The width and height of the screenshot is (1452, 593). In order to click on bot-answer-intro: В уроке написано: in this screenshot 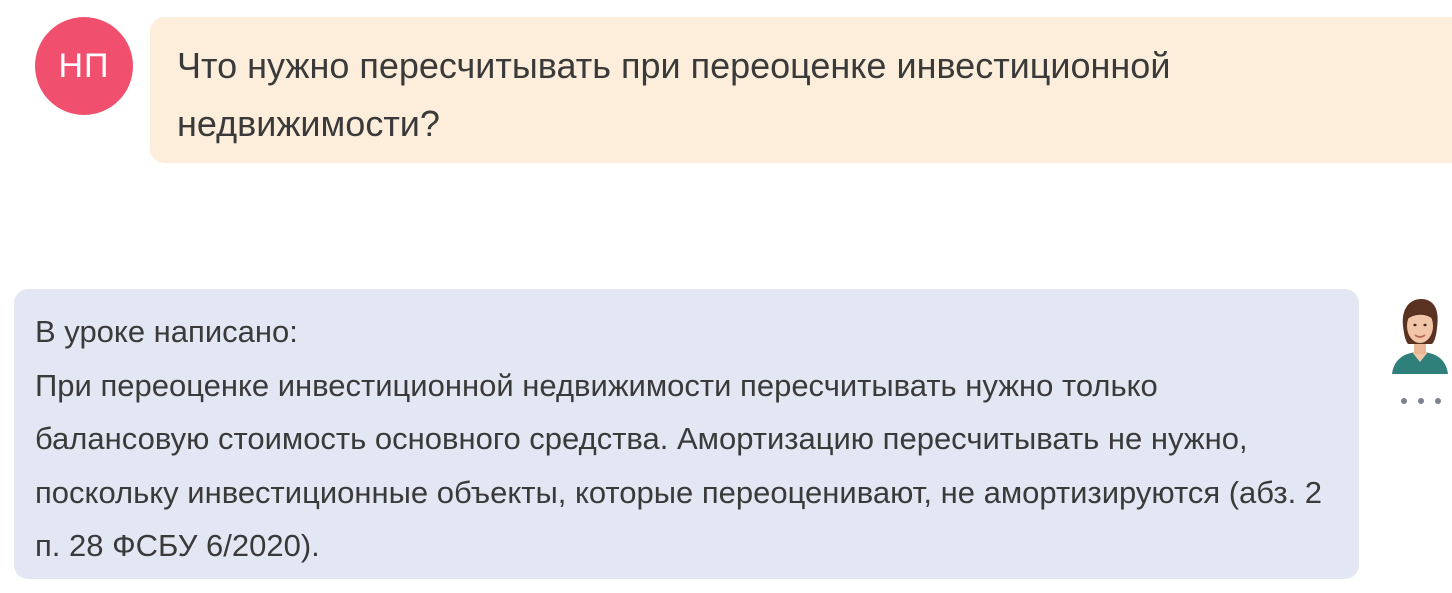, I will do `click(166, 331)`.